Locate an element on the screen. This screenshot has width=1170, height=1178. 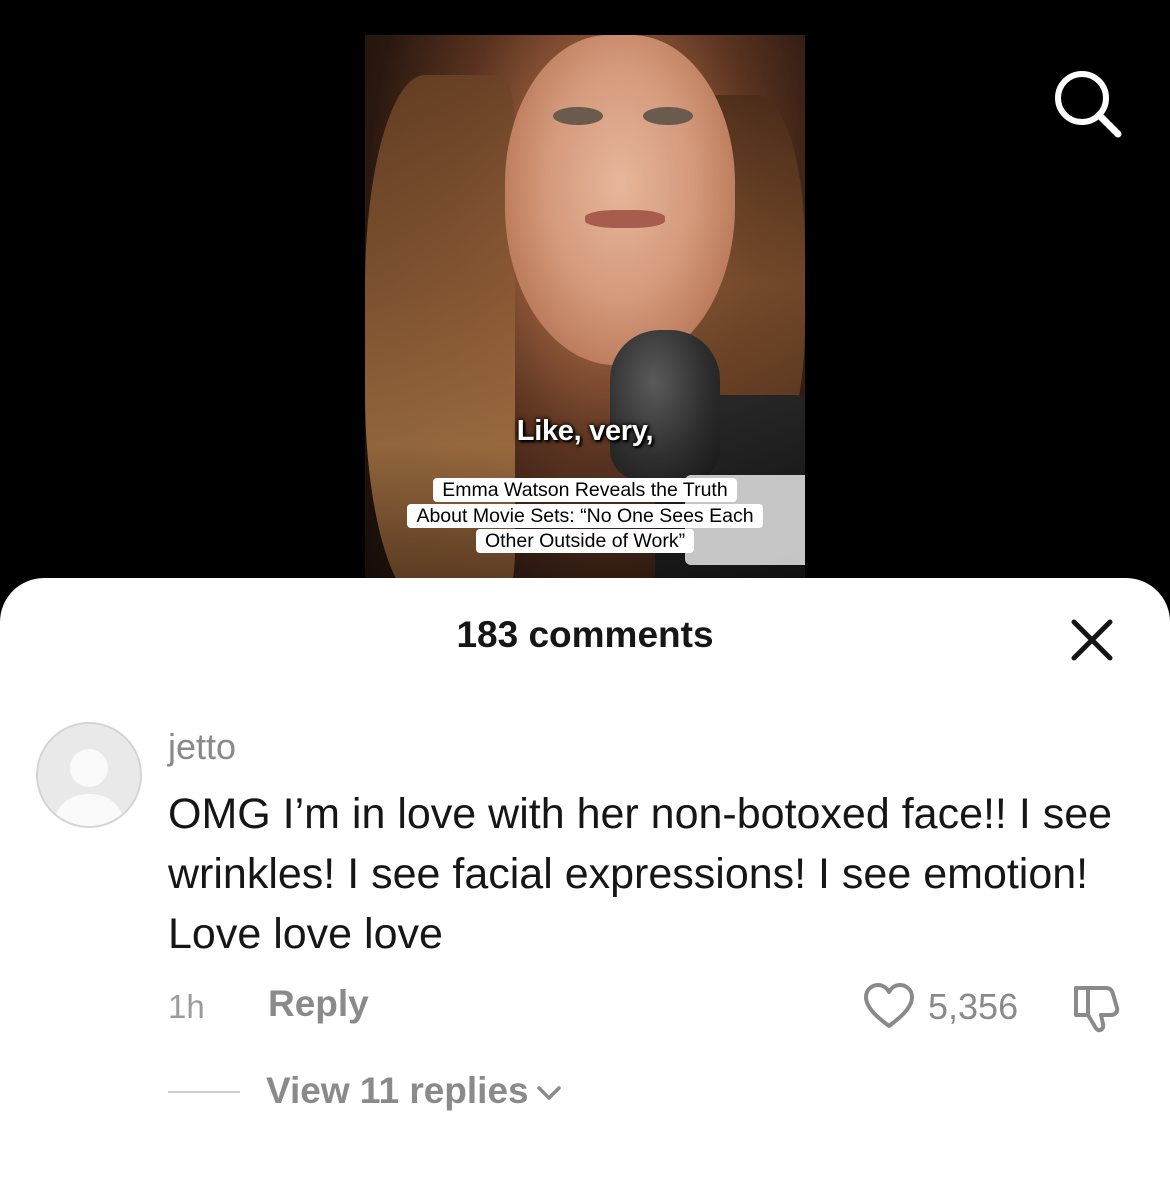
avatar is located at coordinates (89, 775).